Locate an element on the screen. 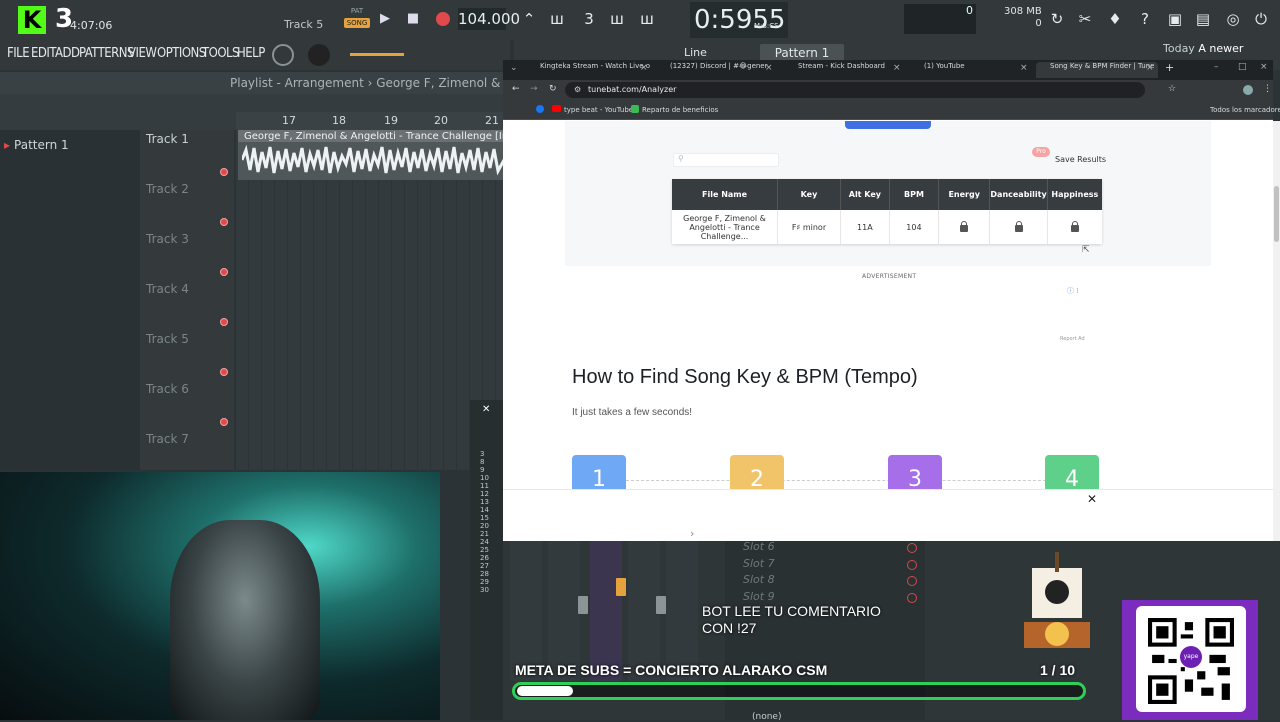 This screenshot has height=722, width=1280. bookmark-star-icon: ☆ is located at coordinates (1172, 89).